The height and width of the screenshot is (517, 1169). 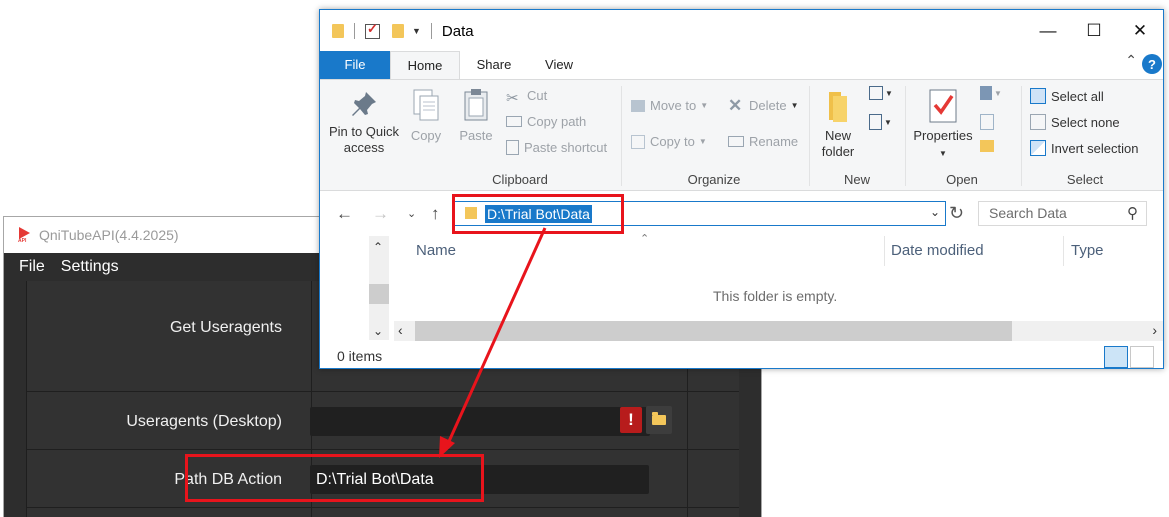 What do you see at coordinates (493, 342) in the screenshot?
I see `annotation-arrow` at bounding box center [493, 342].